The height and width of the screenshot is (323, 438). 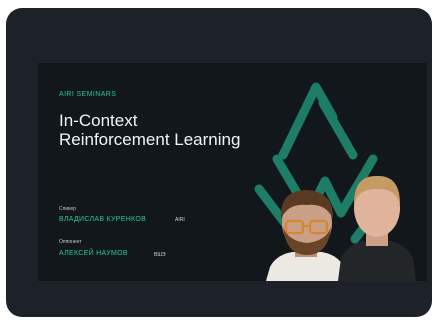 What do you see at coordinates (70, 242) in the screenshot?
I see `opponent-role: Оппонент` at bounding box center [70, 242].